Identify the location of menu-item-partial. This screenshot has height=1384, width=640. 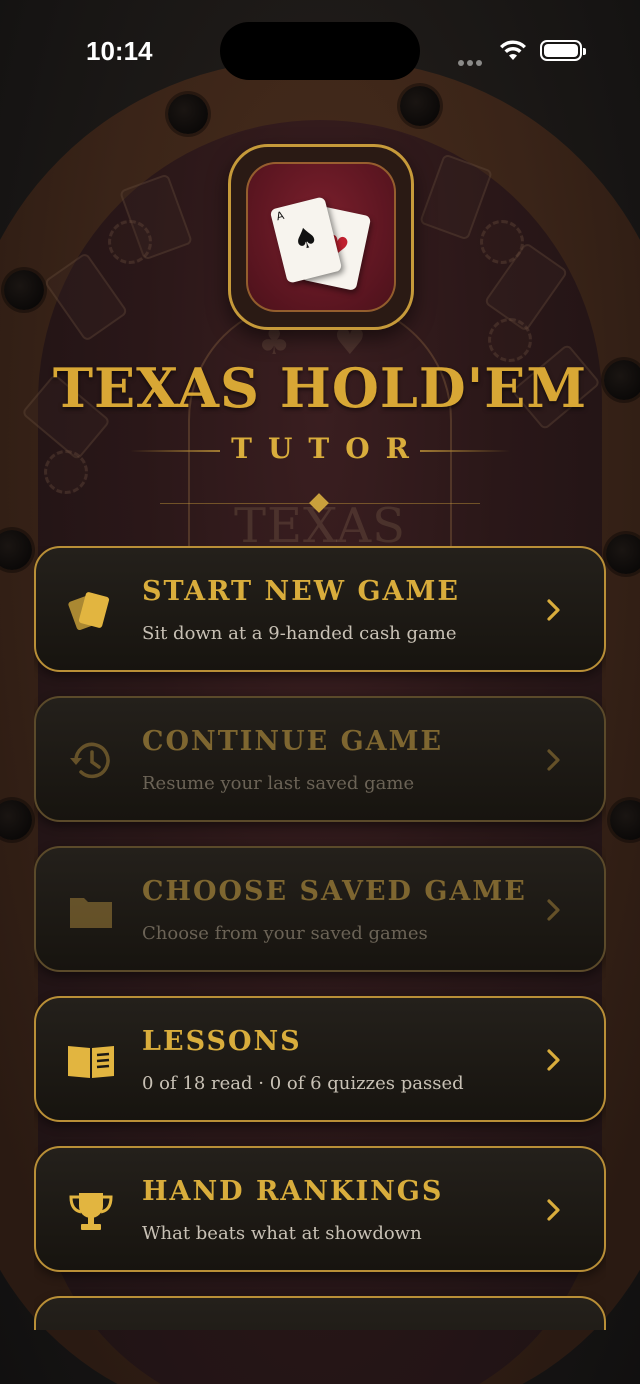
(320, 1313).